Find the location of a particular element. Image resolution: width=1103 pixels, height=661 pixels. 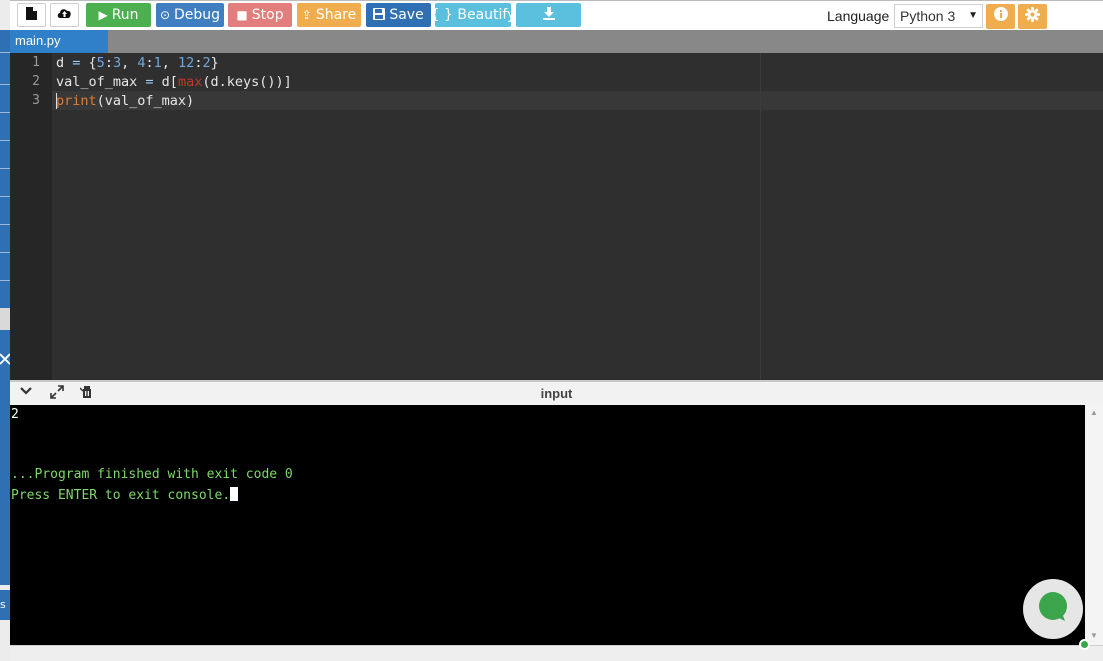

tab-main-py: main.py is located at coordinates (59, 41).